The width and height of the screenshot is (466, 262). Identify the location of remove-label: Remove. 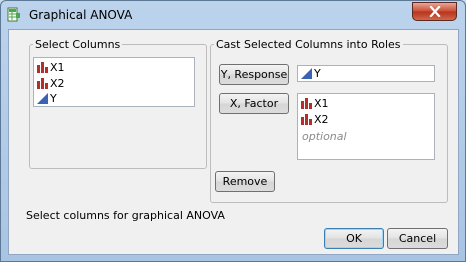
(245, 181).